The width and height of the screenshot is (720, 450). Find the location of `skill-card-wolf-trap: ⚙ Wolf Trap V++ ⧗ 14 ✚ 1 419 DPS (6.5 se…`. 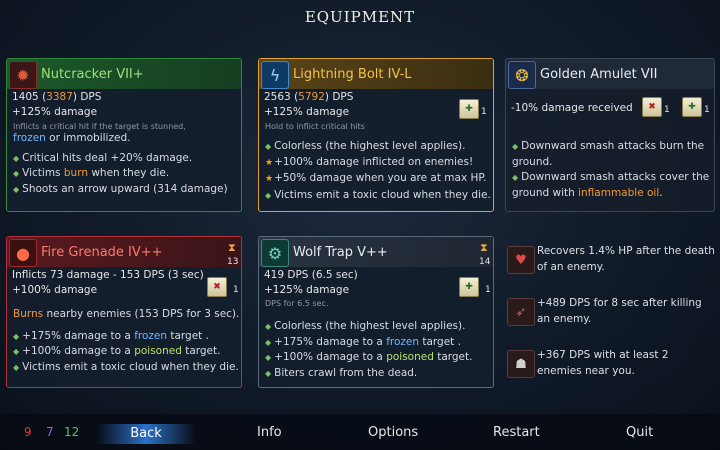

skill-card-wolf-trap: ⚙ Wolf Trap V++ ⧗ 14 ✚ 1 419 DPS (6.5 se… is located at coordinates (376, 312).